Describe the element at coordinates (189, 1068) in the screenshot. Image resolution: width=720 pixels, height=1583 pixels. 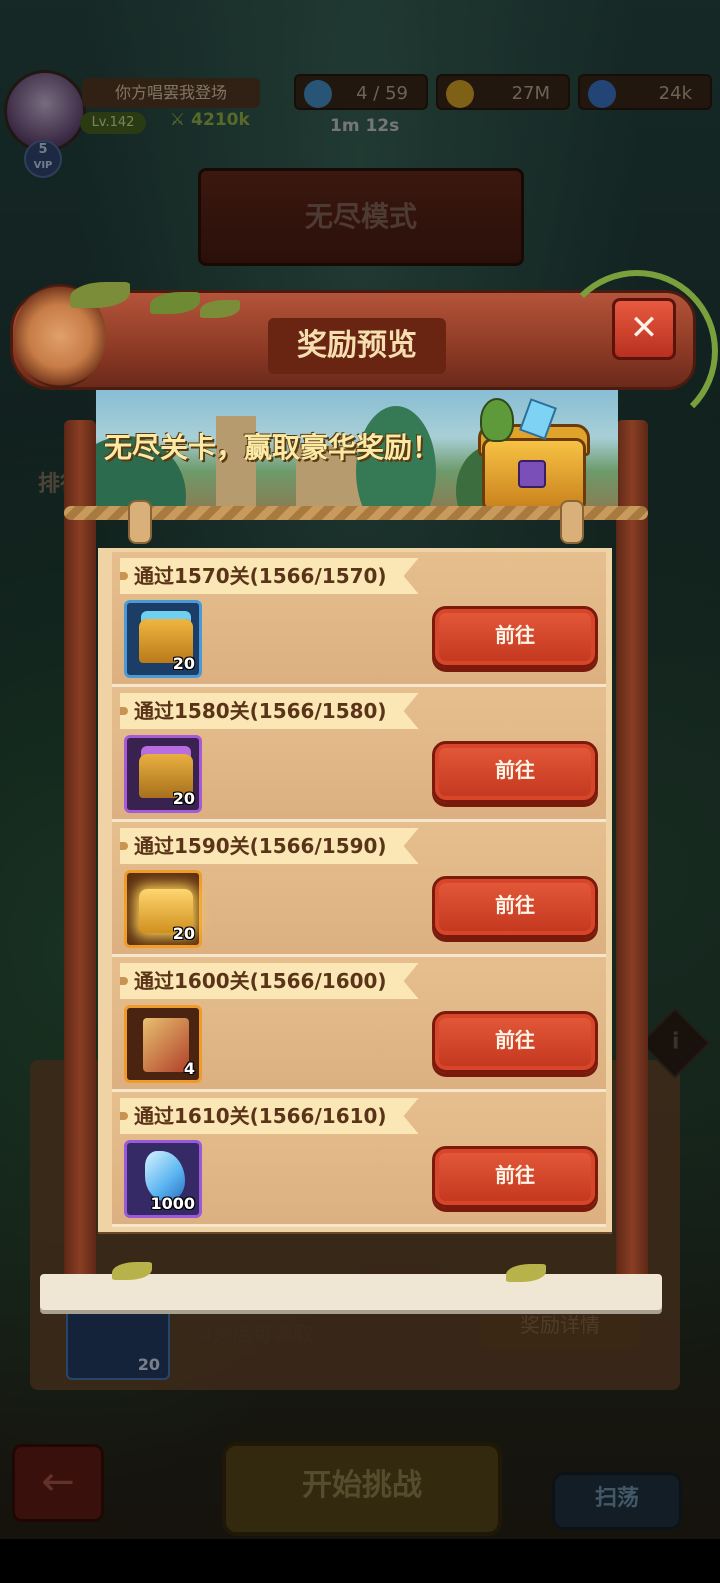
I see `item-qty: 4` at that location.